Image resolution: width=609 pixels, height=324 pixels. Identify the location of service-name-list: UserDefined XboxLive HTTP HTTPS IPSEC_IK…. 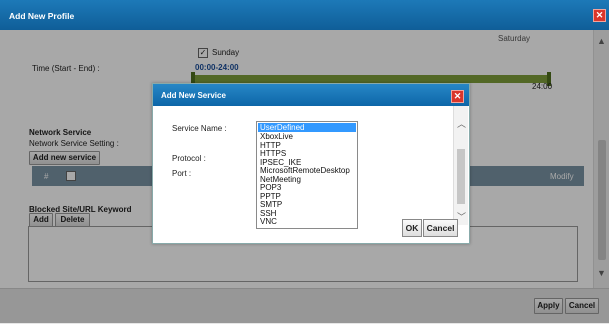
(307, 175).